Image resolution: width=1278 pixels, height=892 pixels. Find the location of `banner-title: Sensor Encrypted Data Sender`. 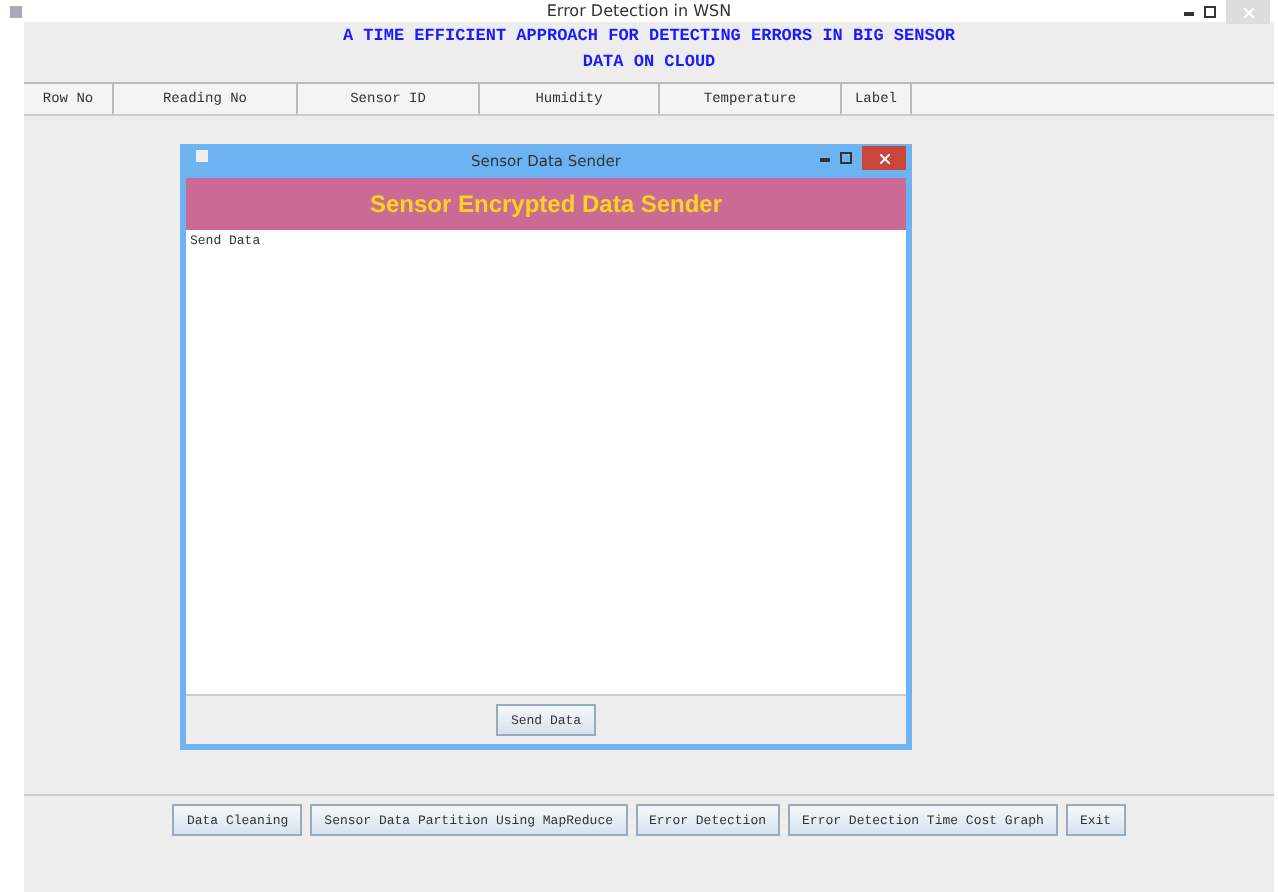

banner-title: Sensor Encrypted Data Sender is located at coordinates (546, 204).